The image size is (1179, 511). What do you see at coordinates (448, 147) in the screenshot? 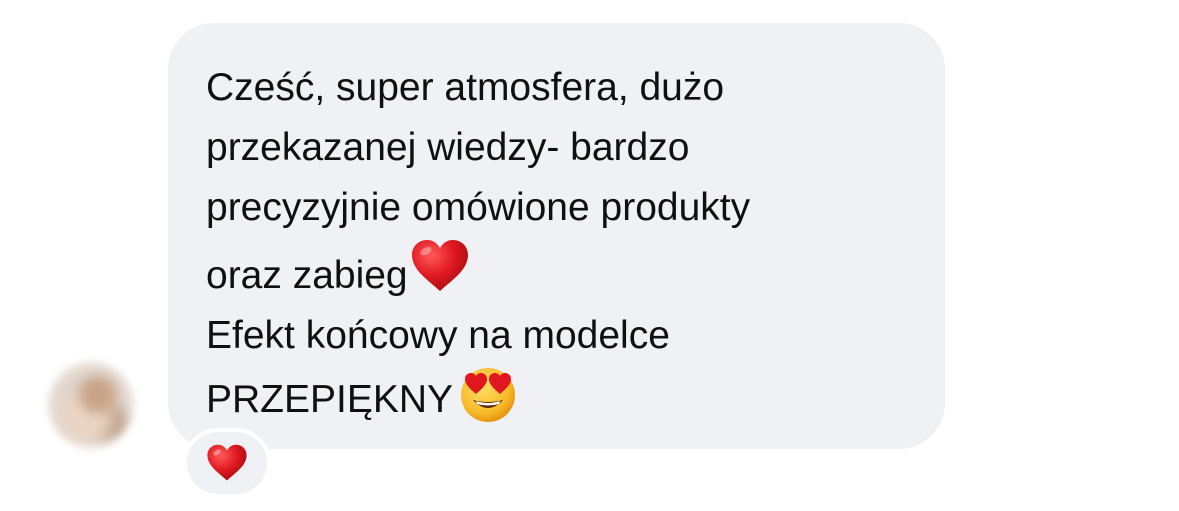
I see `message-line: przekazanej wiedzy- bardzo` at bounding box center [448, 147].